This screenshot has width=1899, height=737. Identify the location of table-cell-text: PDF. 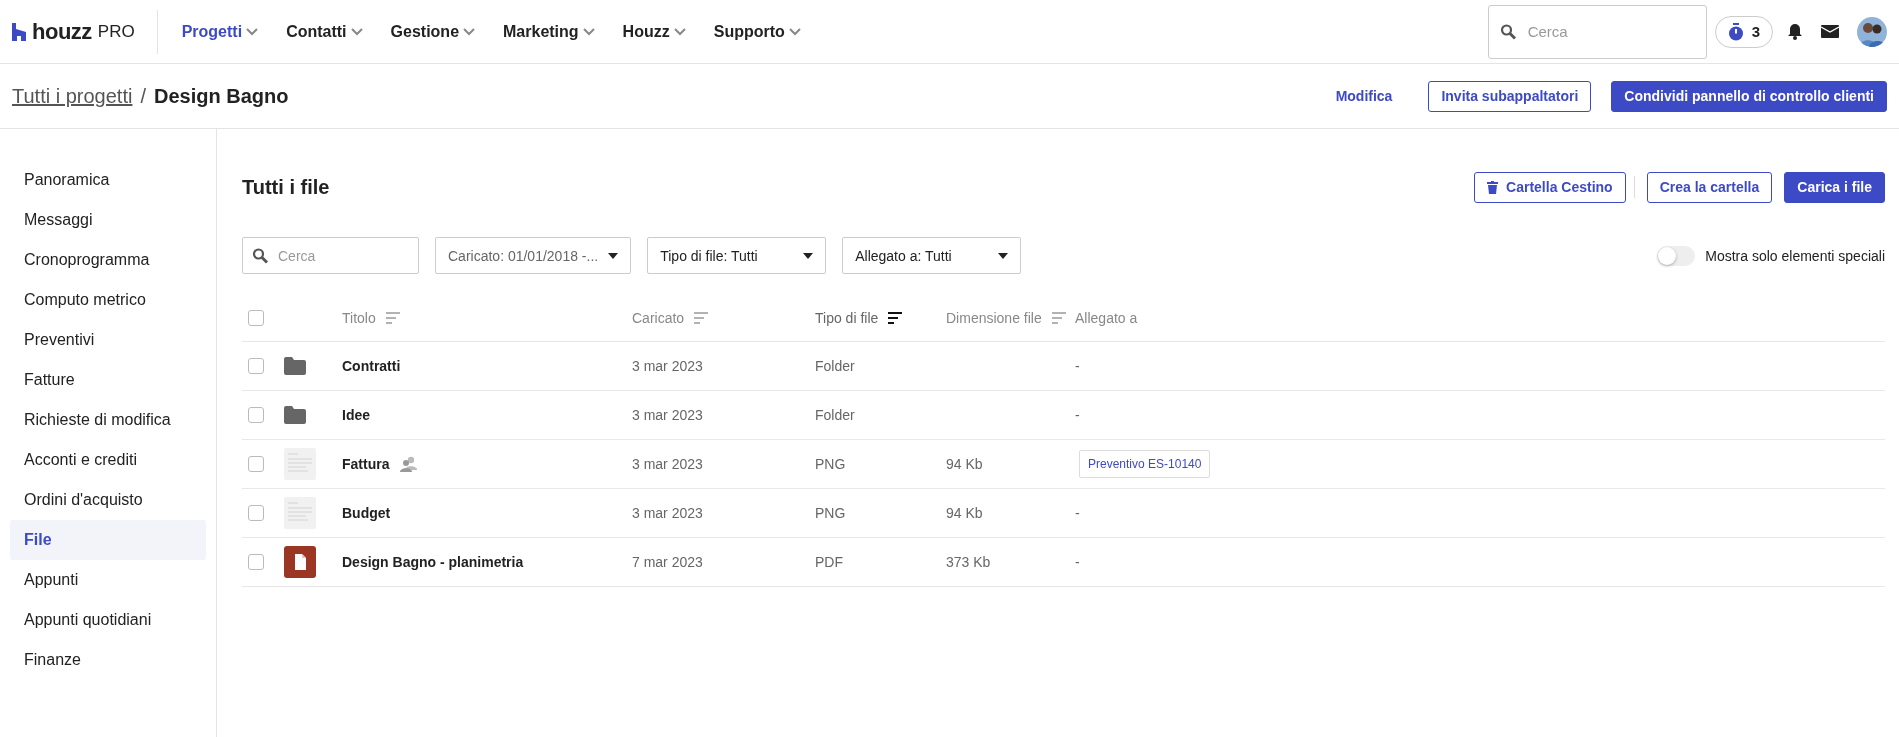
(829, 562).